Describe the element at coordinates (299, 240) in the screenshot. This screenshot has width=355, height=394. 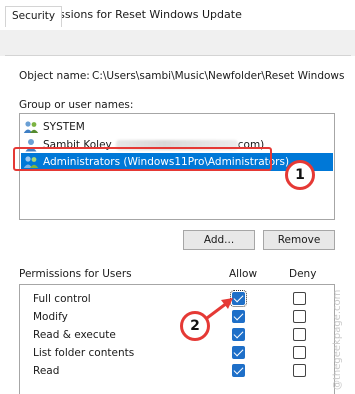
I see `remove-button: Remove` at that location.